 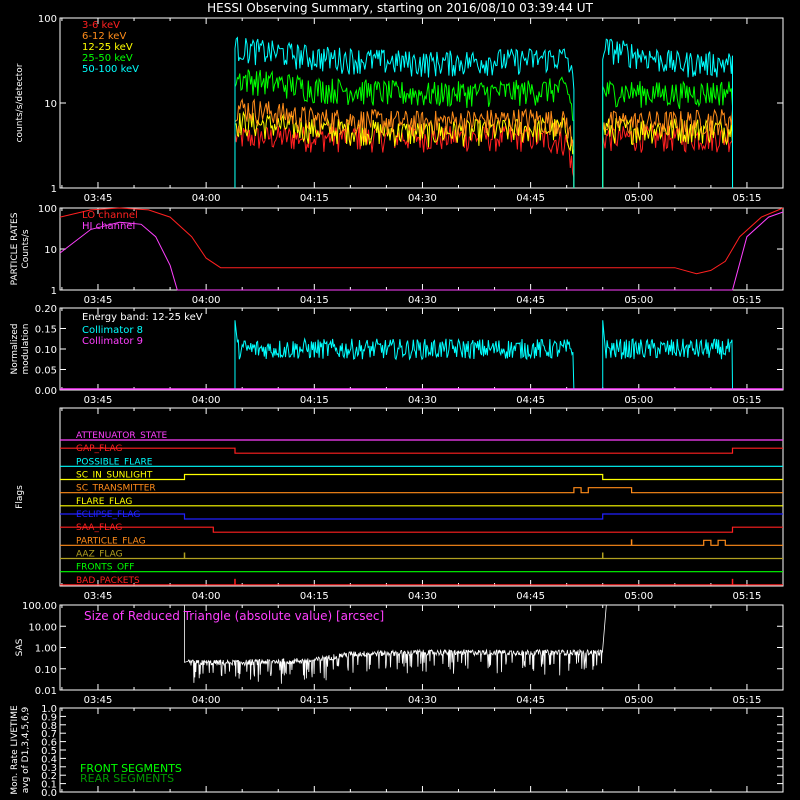 What do you see at coordinates (112, 330) in the screenshot?
I see `modulation-legend-entry: Collimator 8` at bounding box center [112, 330].